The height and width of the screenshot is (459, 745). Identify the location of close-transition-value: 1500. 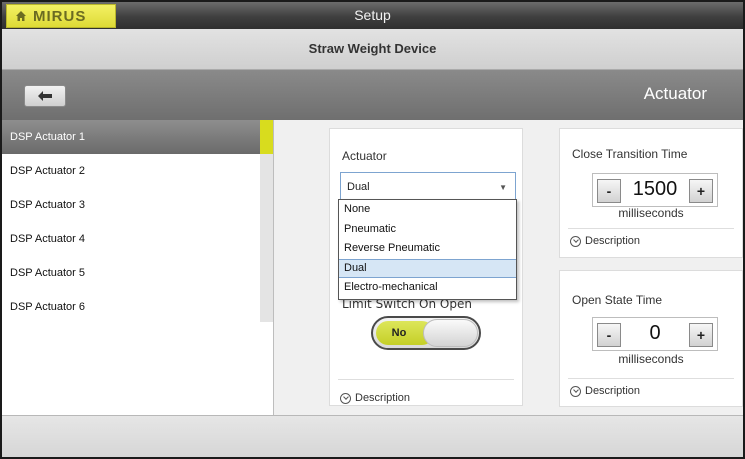
(655, 189).